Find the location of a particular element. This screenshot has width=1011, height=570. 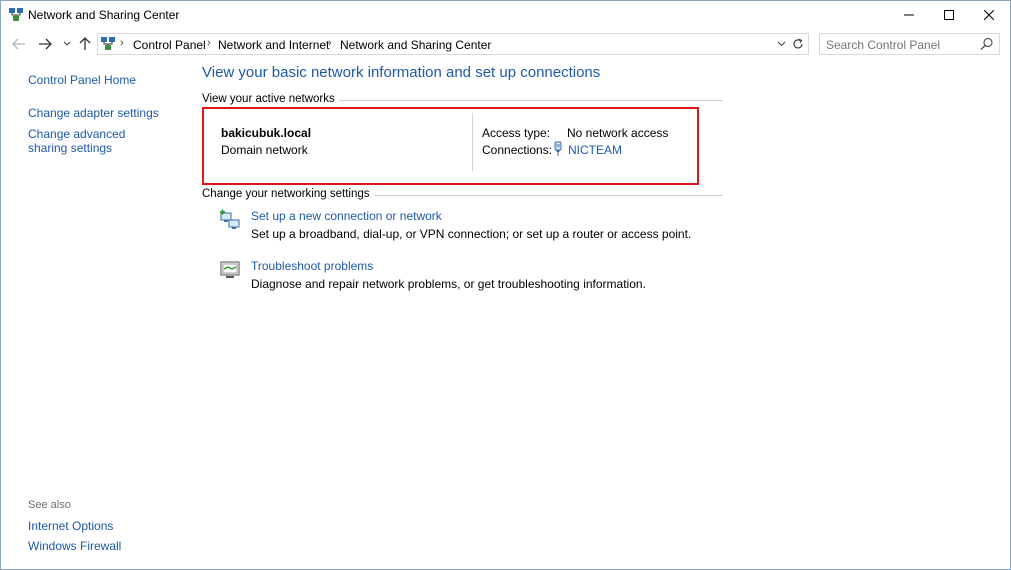

up-button is located at coordinates (85, 44).